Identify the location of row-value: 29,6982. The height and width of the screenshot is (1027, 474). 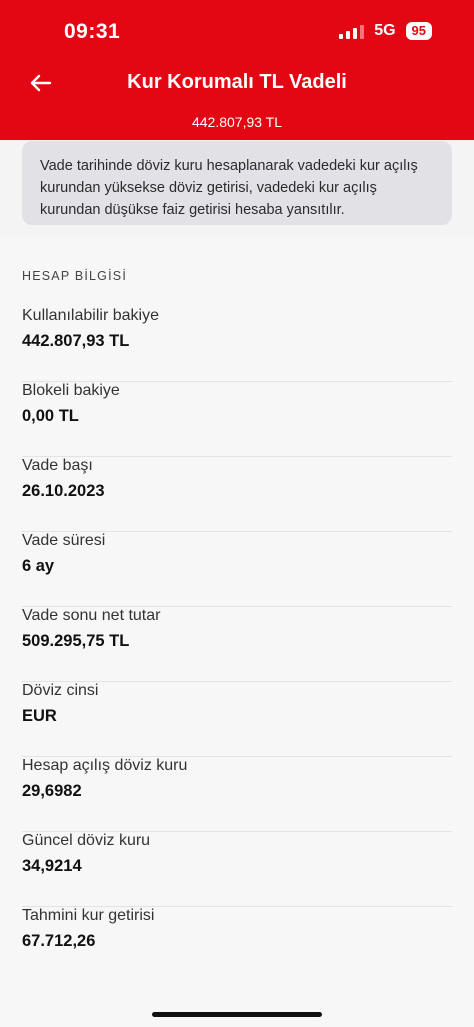
(52, 791).